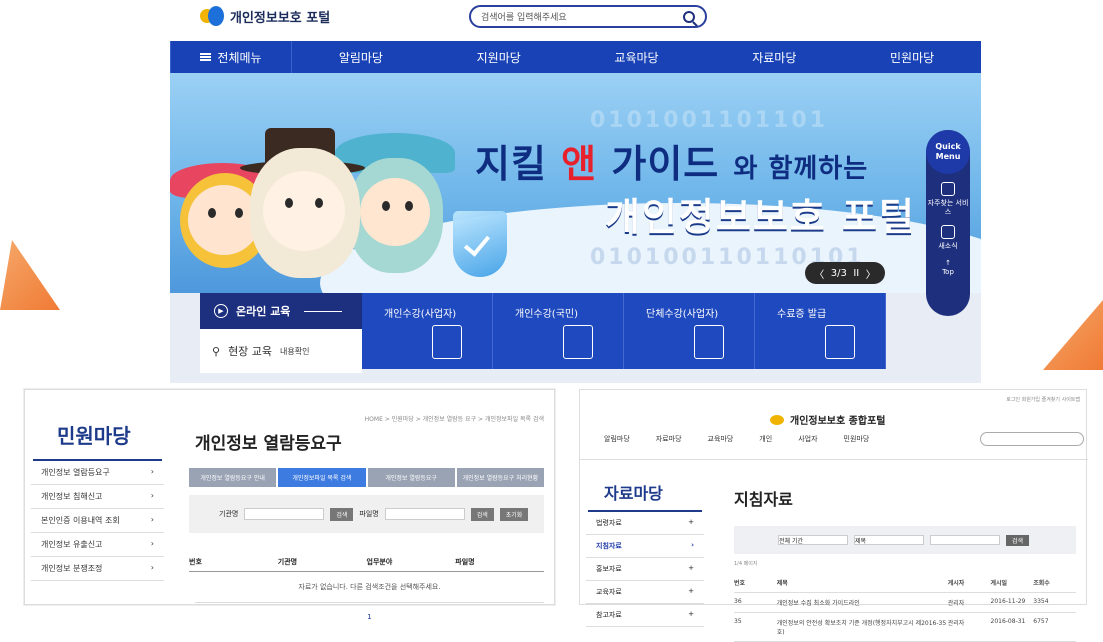 The height and width of the screenshot is (642, 1103). What do you see at coordinates (212, 16) in the screenshot?
I see `logo-icon` at bounding box center [212, 16].